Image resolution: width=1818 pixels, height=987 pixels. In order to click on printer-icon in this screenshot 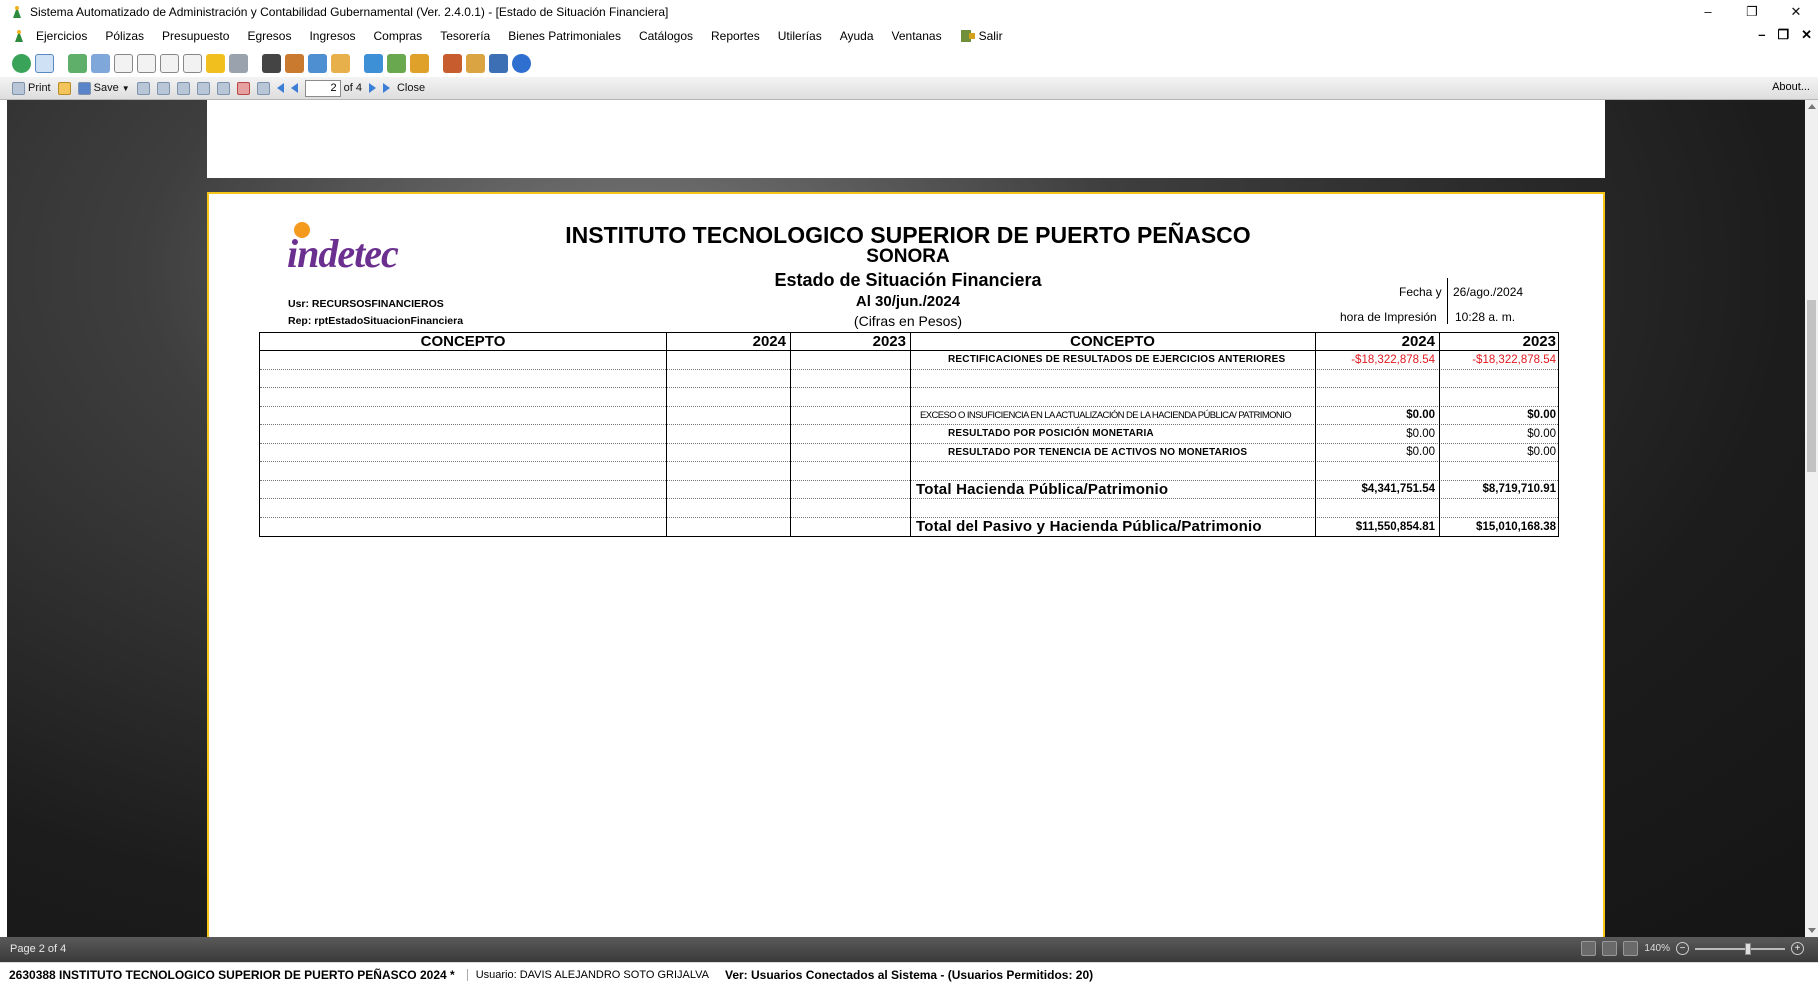, I will do `click(238, 63)`.